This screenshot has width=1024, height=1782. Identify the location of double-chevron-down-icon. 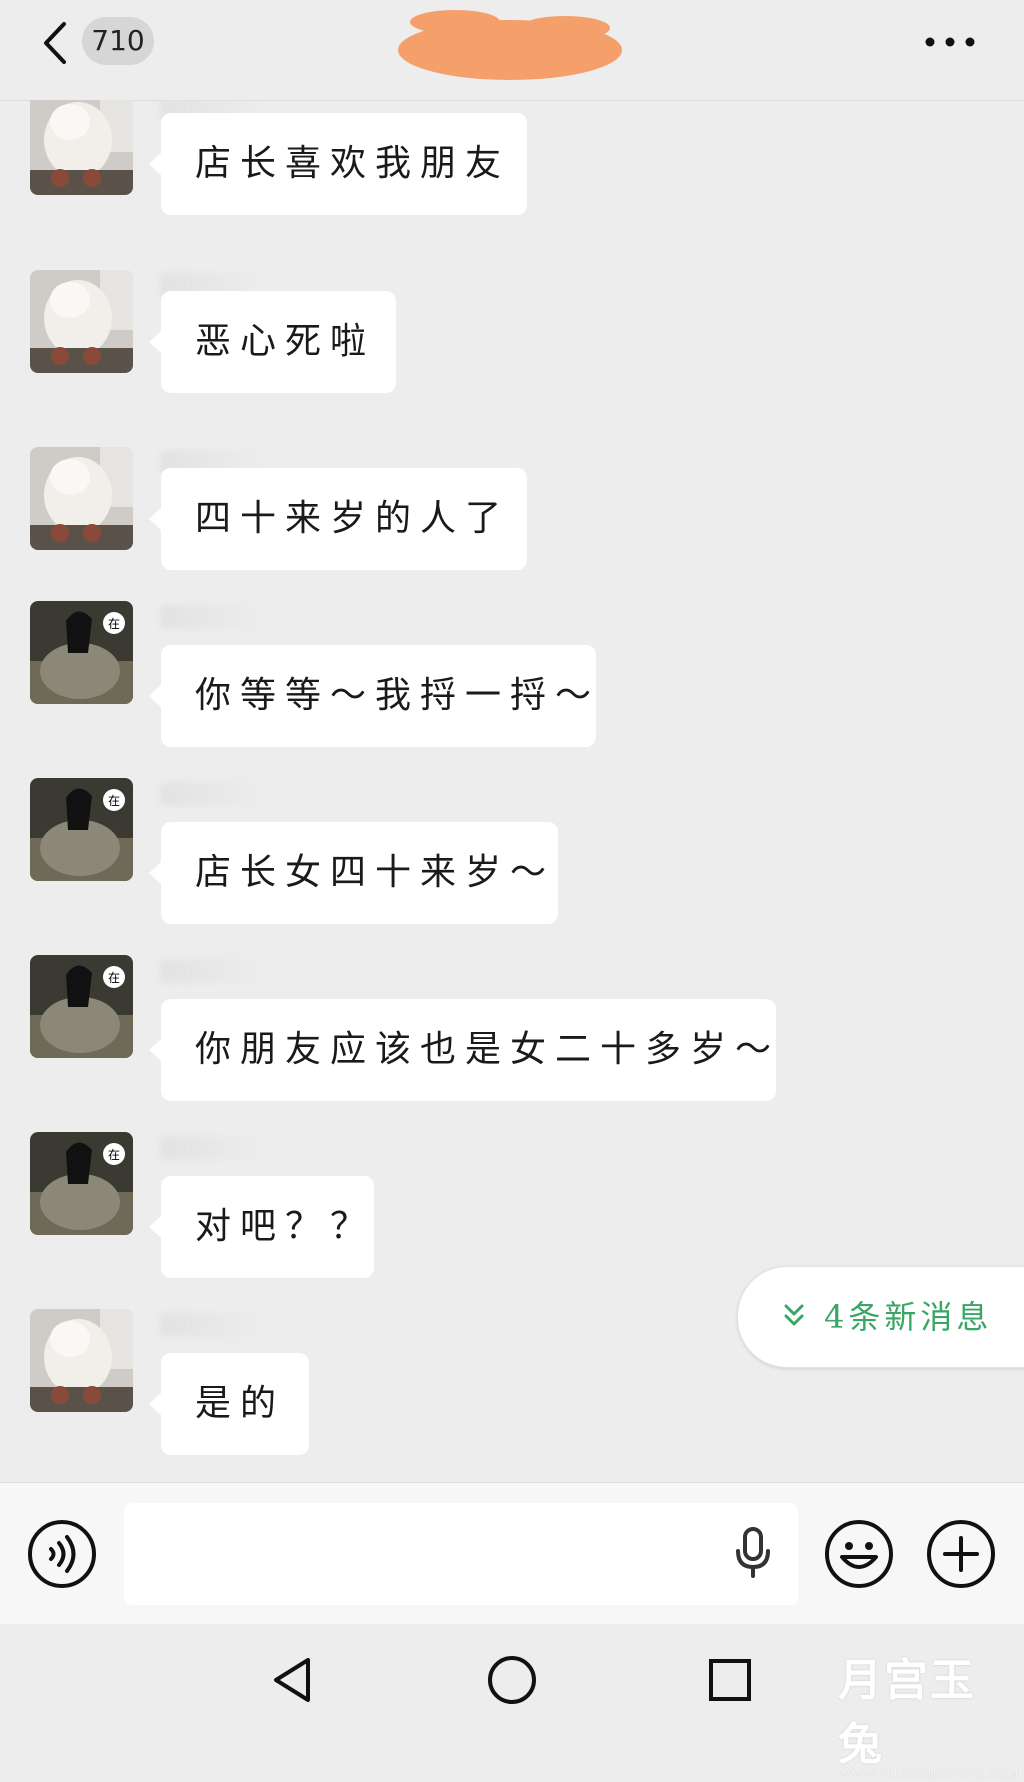
(794, 1315).